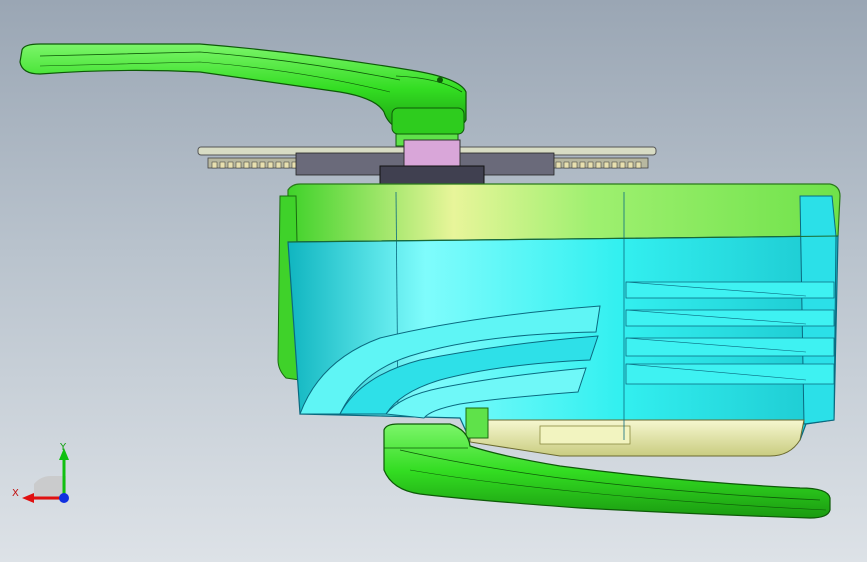 The image size is (867, 562). I want to click on coordinate-triad: Y X, so click(40, 472).